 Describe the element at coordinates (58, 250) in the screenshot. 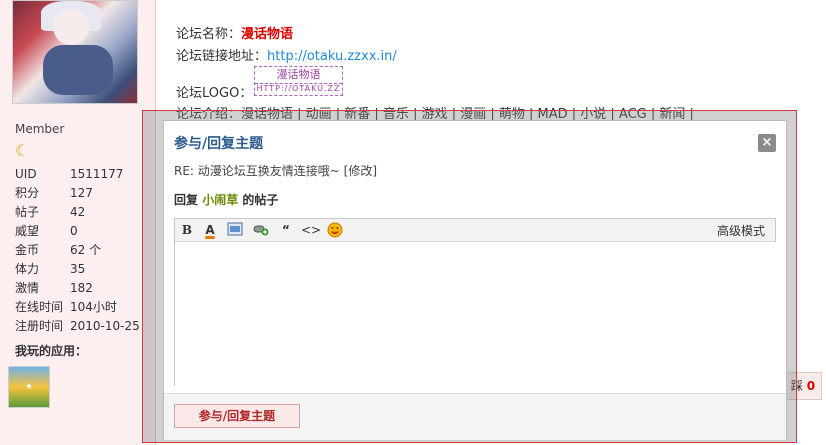

I see `stat-row: 金币 62 个` at that location.